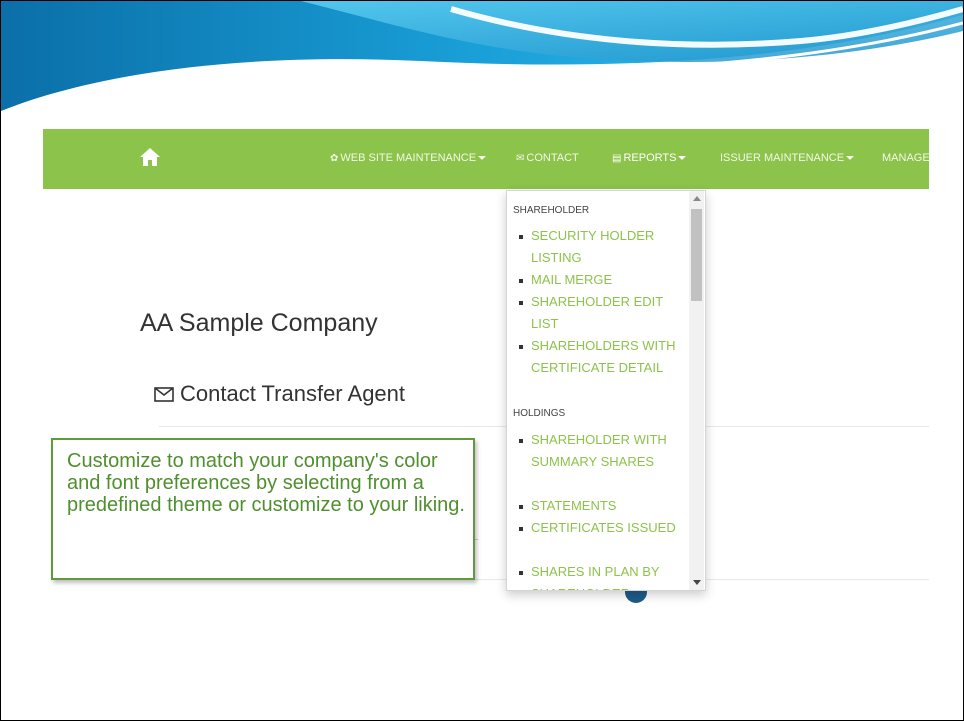  What do you see at coordinates (408, 158) in the screenshot?
I see `nav-web-site-maintenance: ✿ WEB SITE MAINTENANCE` at bounding box center [408, 158].